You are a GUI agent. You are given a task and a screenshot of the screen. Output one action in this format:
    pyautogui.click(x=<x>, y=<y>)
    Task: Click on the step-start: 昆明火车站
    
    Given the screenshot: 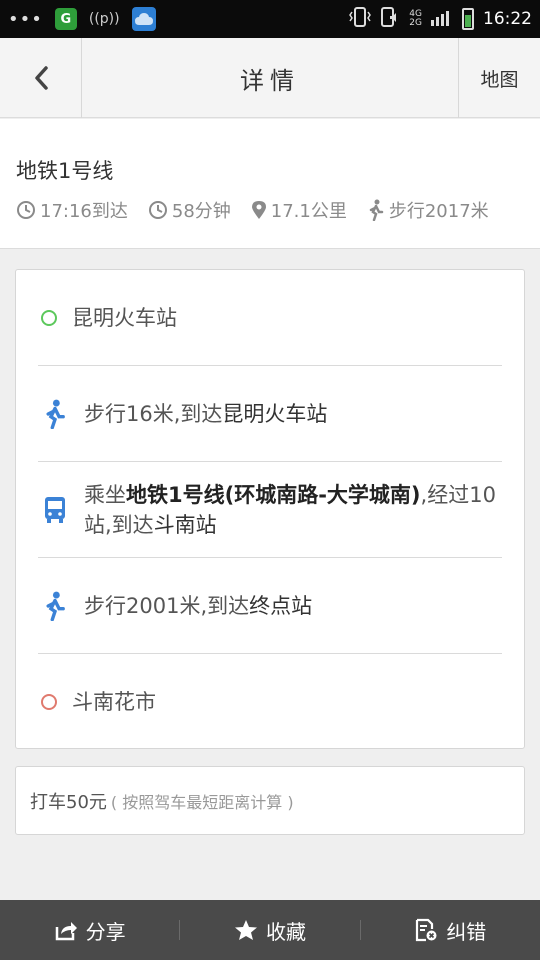 What is the action you would take?
    pyautogui.click(x=270, y=318)
    